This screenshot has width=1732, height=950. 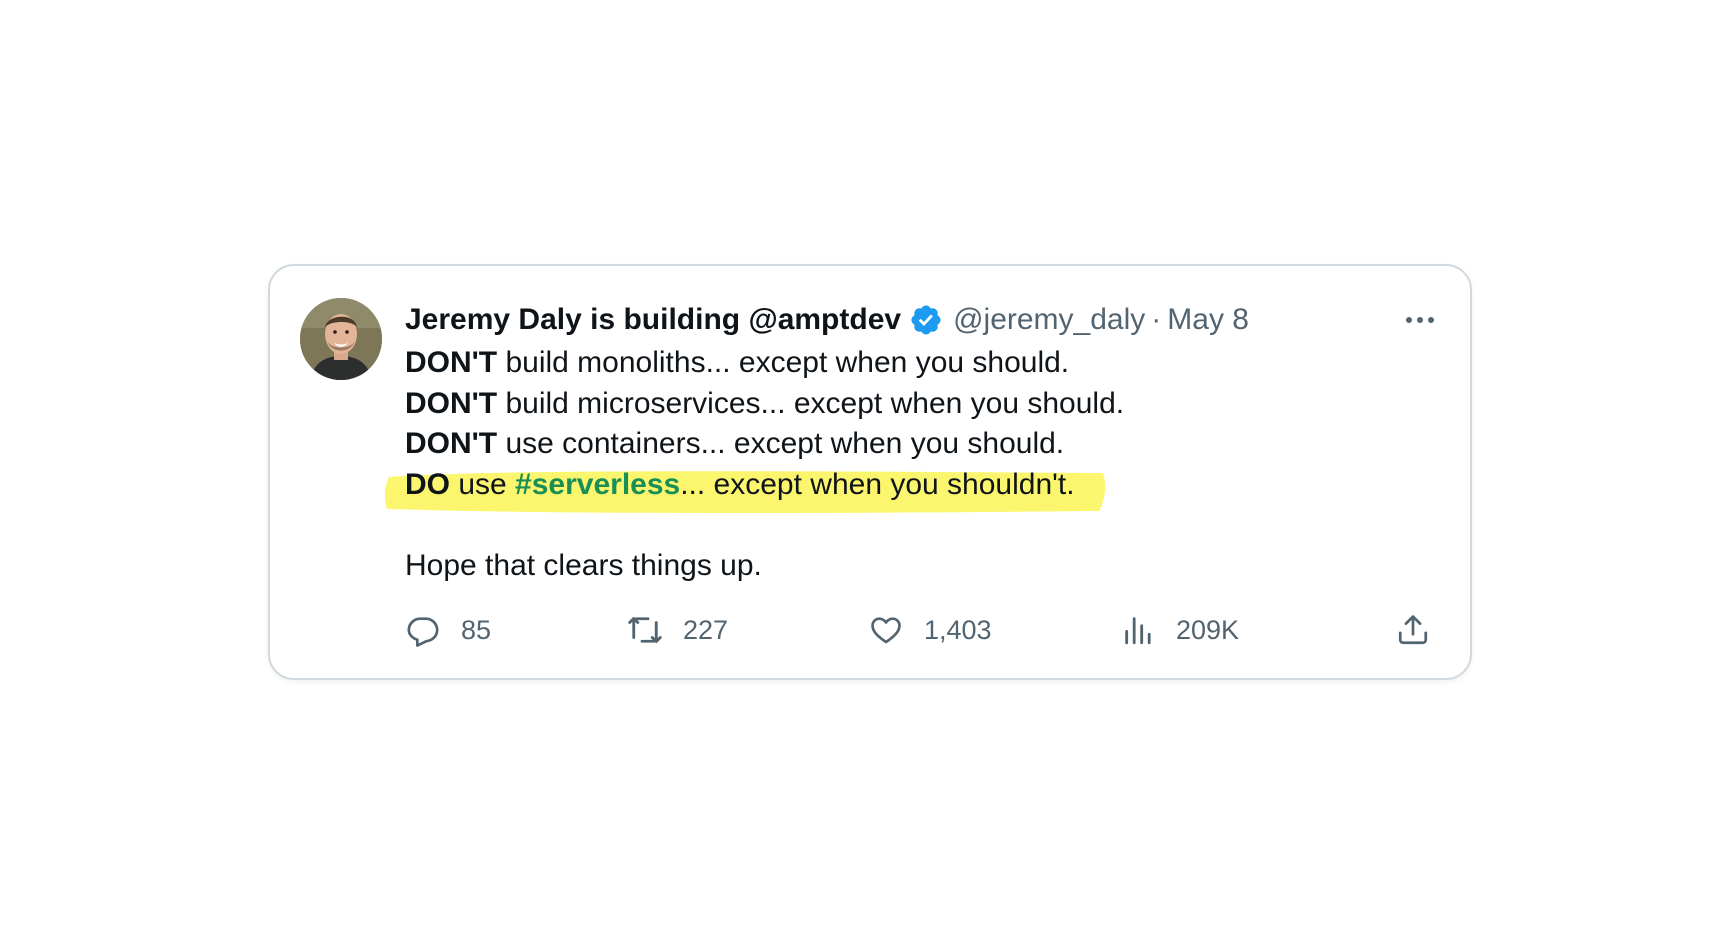 I want to click on avatar, so click(x=341, y=339).